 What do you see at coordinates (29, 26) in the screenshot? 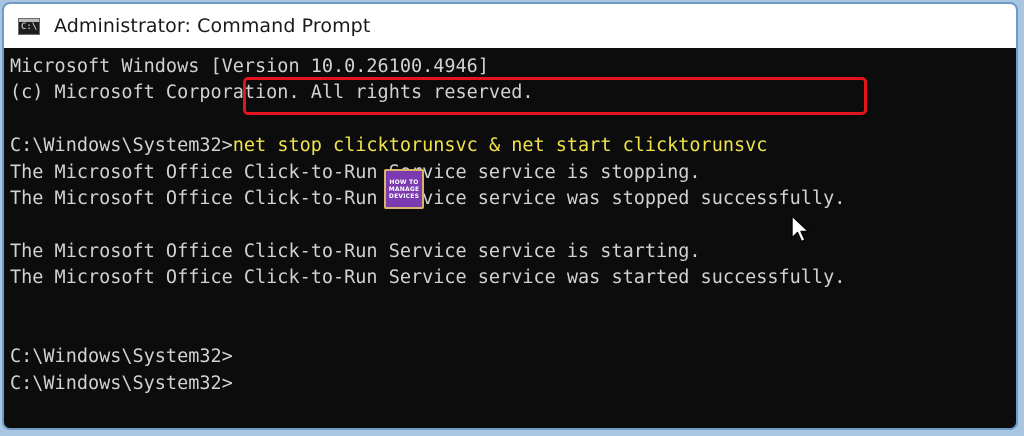
I see `cmd-icon: C:\` at bounding box center [29, 26].